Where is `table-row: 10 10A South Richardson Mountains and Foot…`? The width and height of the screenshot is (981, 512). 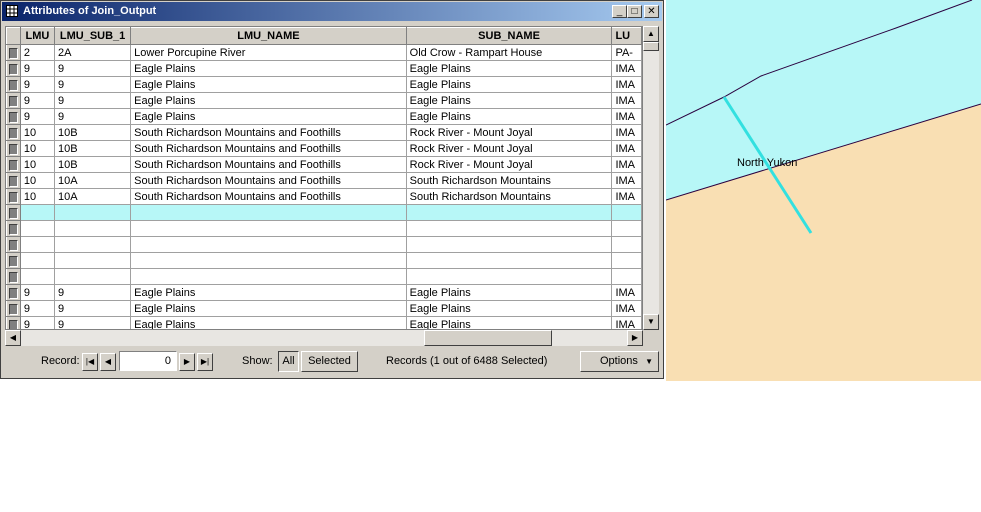
table-row: 10 10A South Richardson Mountains and Foot… is located at coordinates (324, 196).